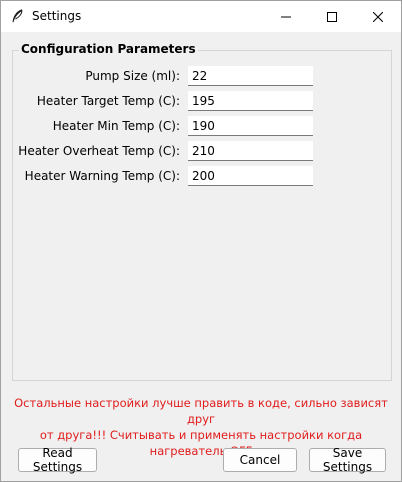 This screenshot has height=482, width=402. I want to click on pump-size-label: Pump Size (ml):, so click(132, 76).